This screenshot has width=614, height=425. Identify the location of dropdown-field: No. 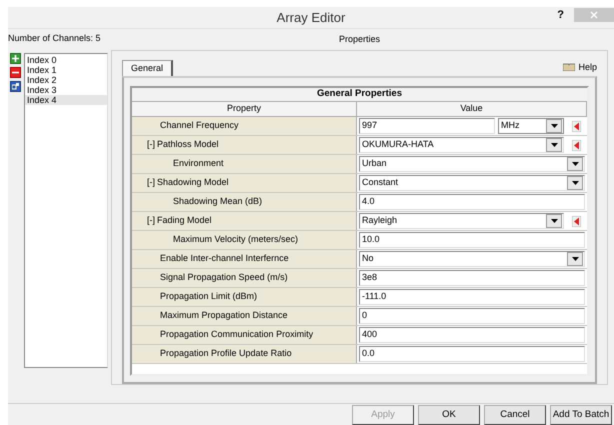
(472, 259).